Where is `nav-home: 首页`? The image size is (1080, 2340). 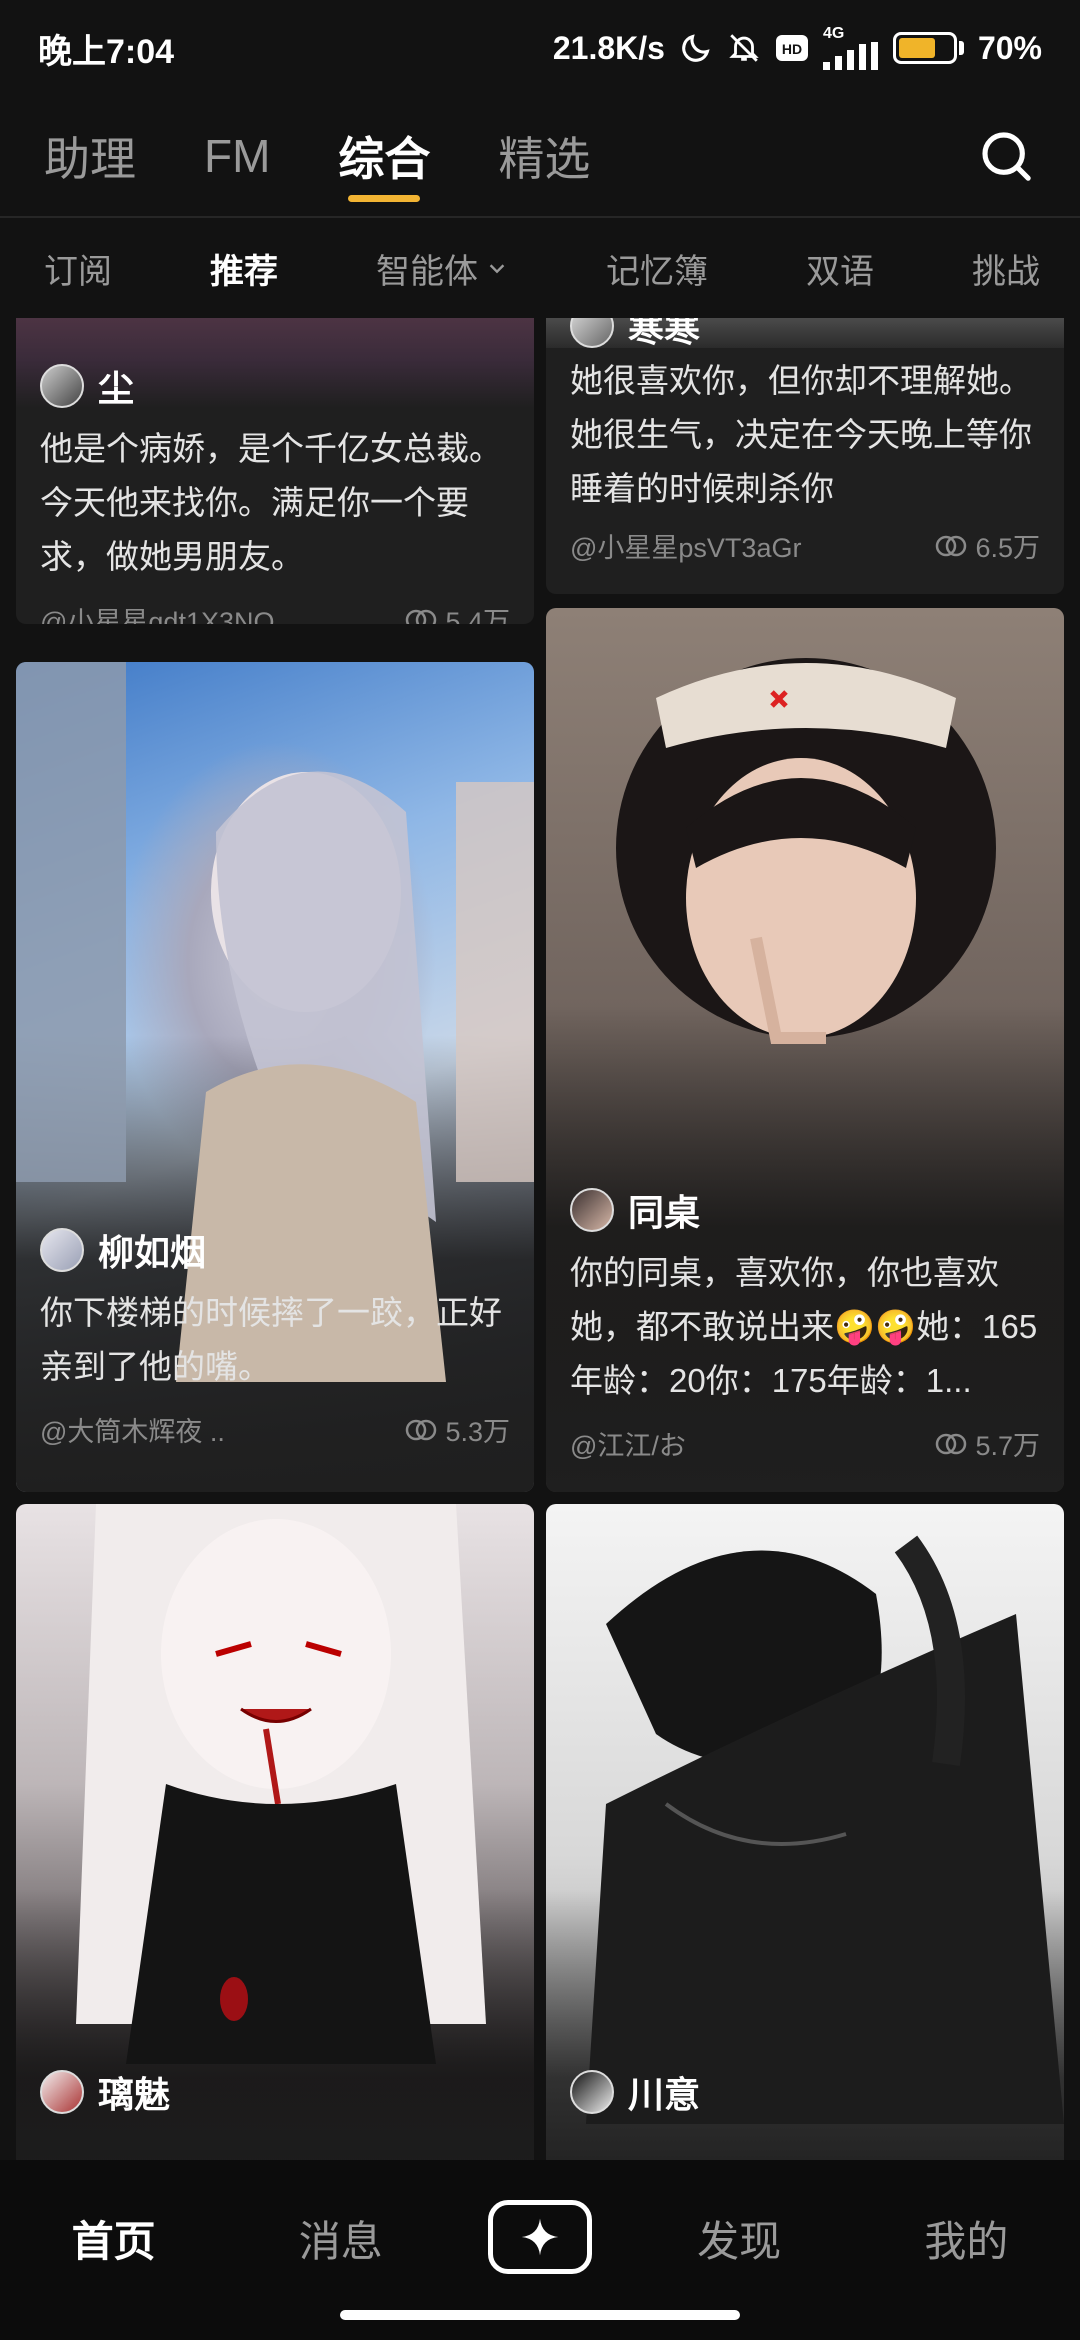 nav-home: 首页 is located at coordinates (114, 2238).